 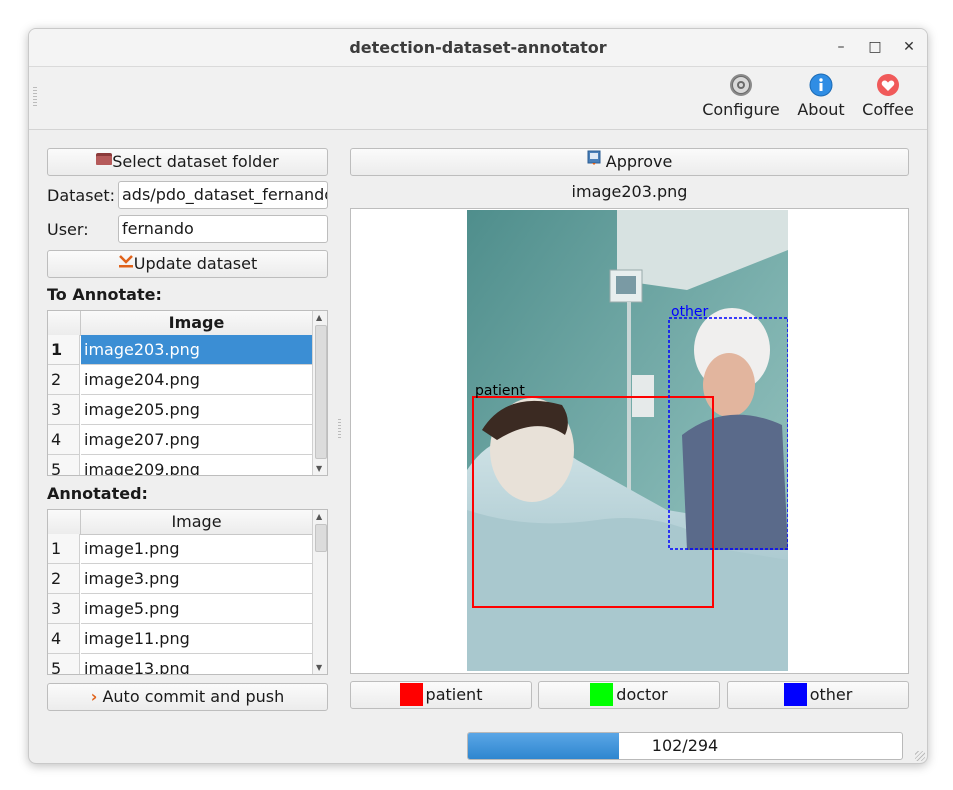 I want to click on auto-commit-button: › Auto commit and push, so click(x=187, y=697).